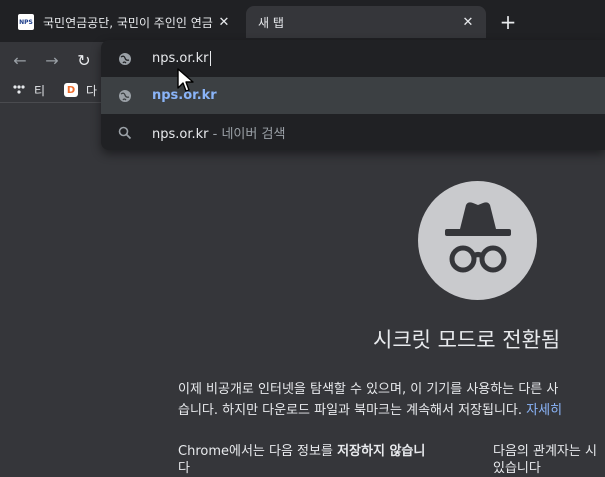 The height and width of the screenshot is (477, 605). What do you see at coordinates (92, 90) in the screenshot?
I see `bookmark-label: 다` at bounding box center [92, 90].